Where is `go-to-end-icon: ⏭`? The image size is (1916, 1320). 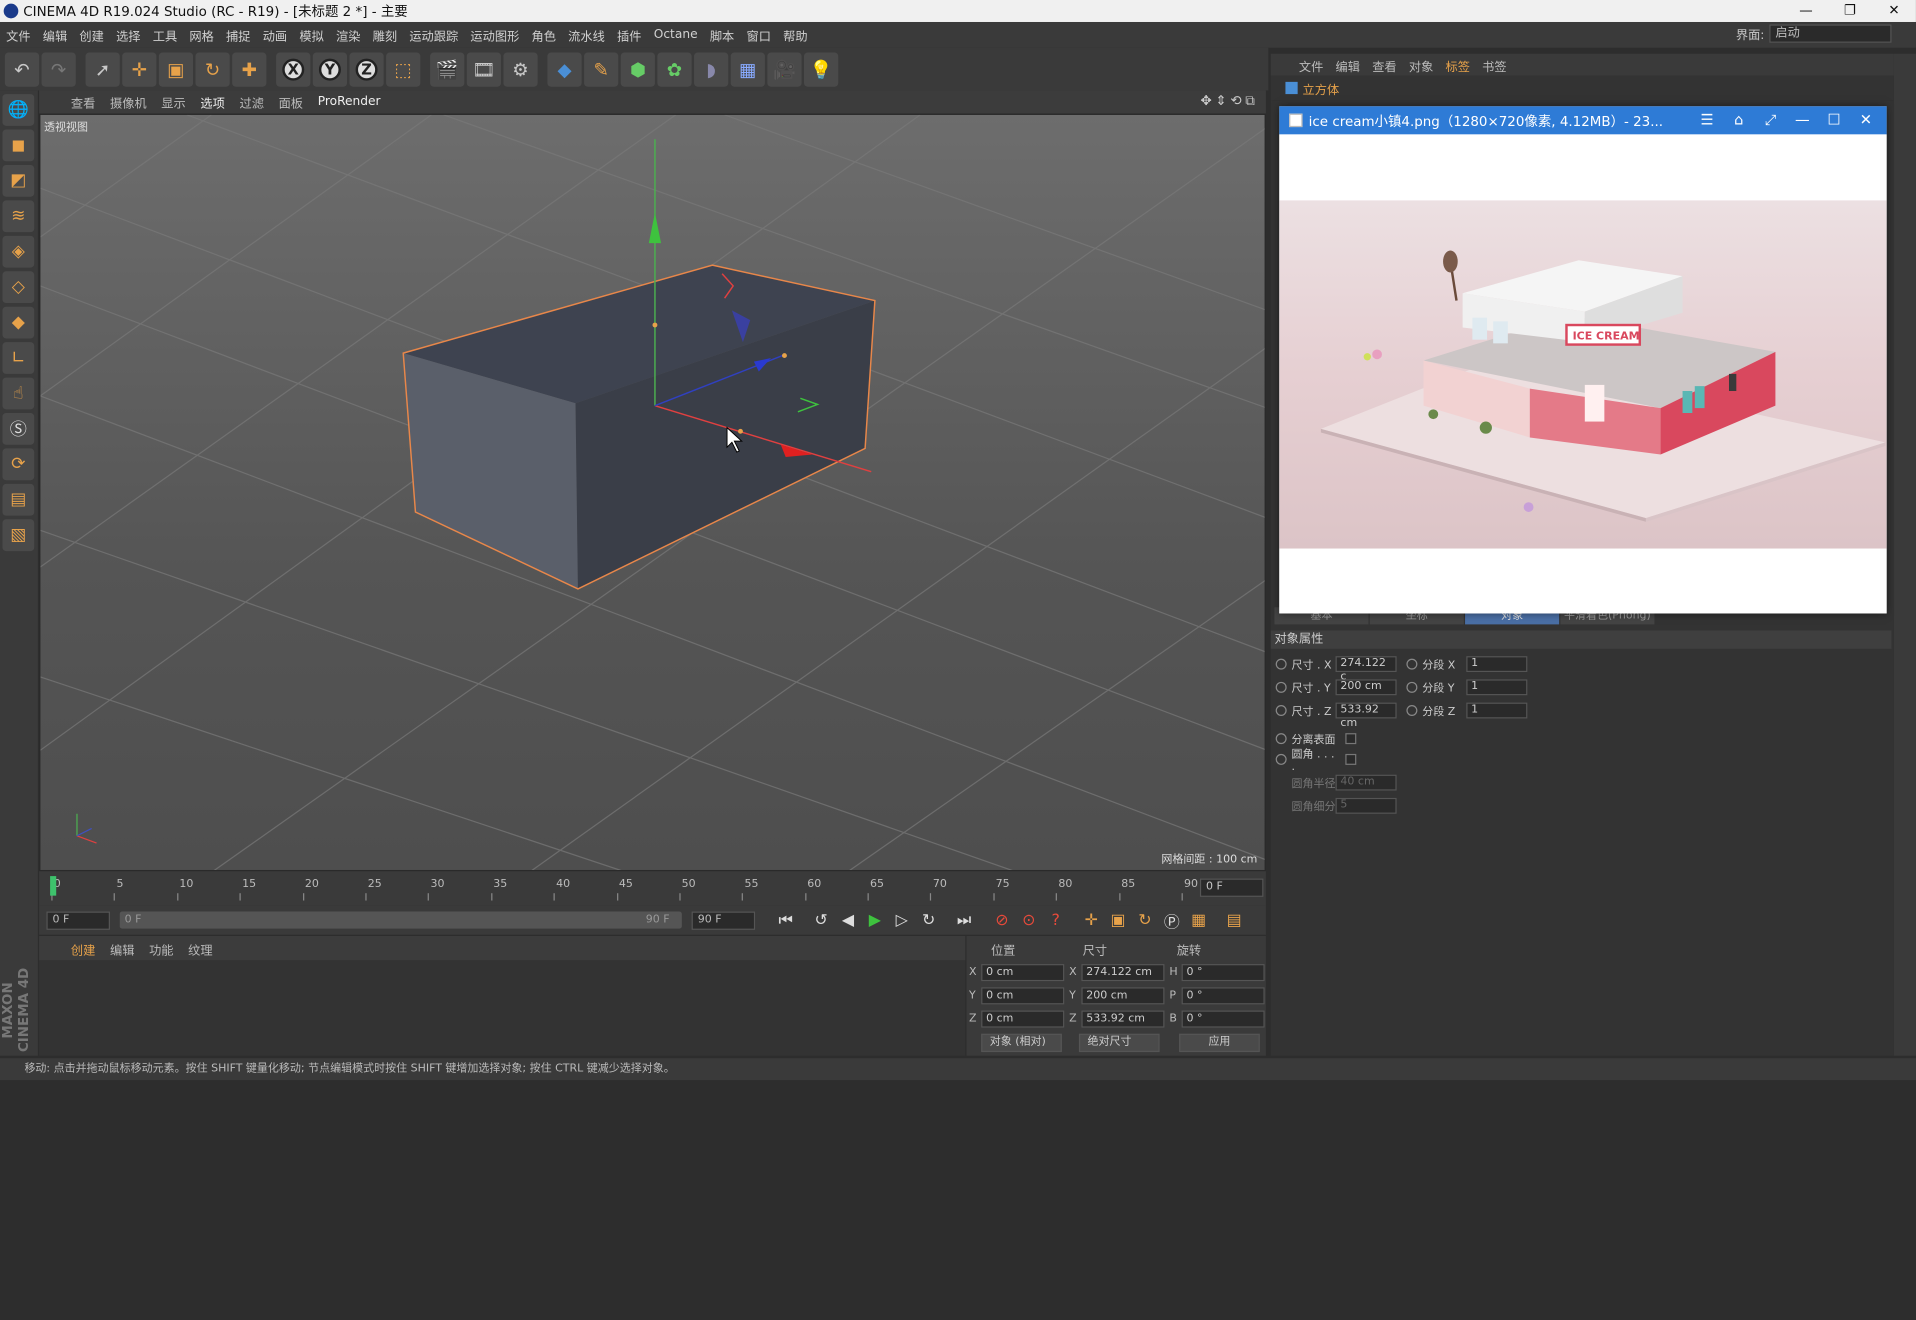
go-to-end-icon: ⏭ is located at coordinates (964, 920).